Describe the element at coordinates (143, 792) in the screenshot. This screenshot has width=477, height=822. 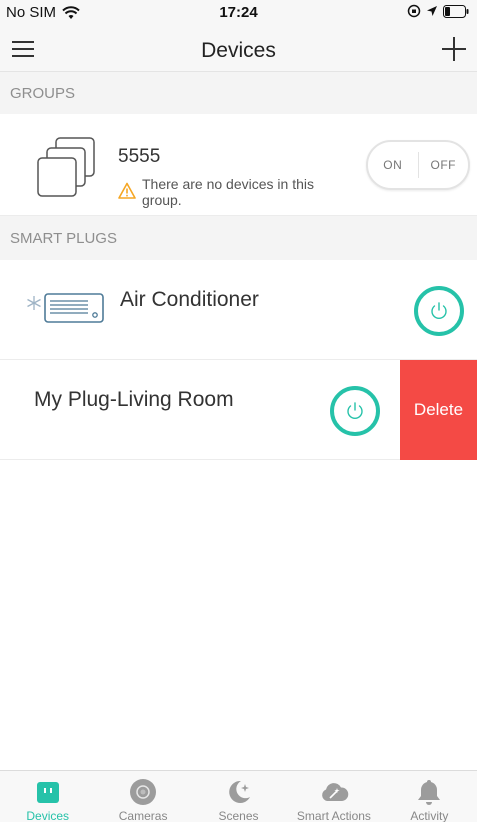
I see `camera-icon` at that location.